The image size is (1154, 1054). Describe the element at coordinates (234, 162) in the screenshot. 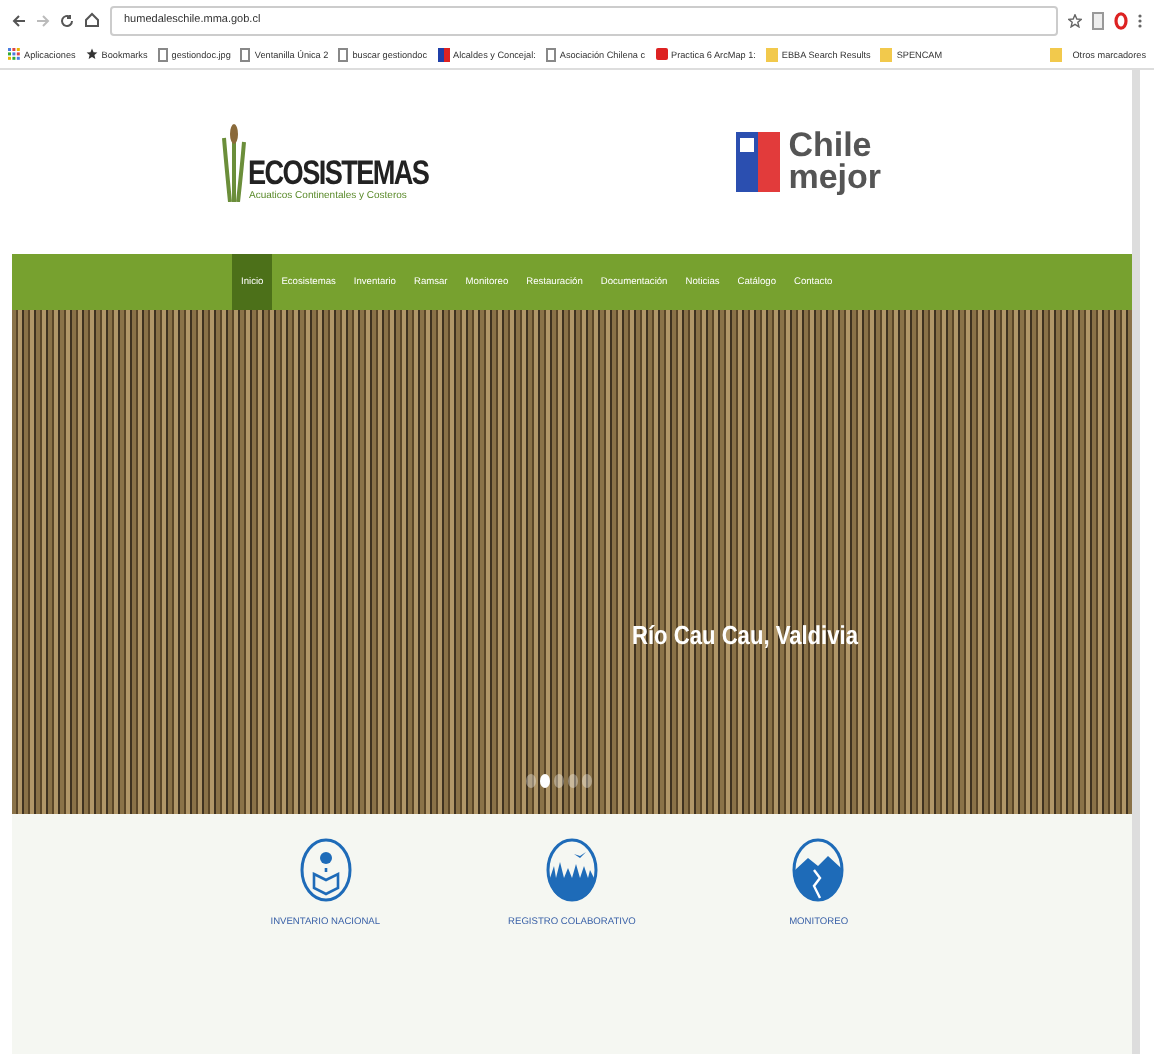

I see `reed-plant-drawing` at that location.